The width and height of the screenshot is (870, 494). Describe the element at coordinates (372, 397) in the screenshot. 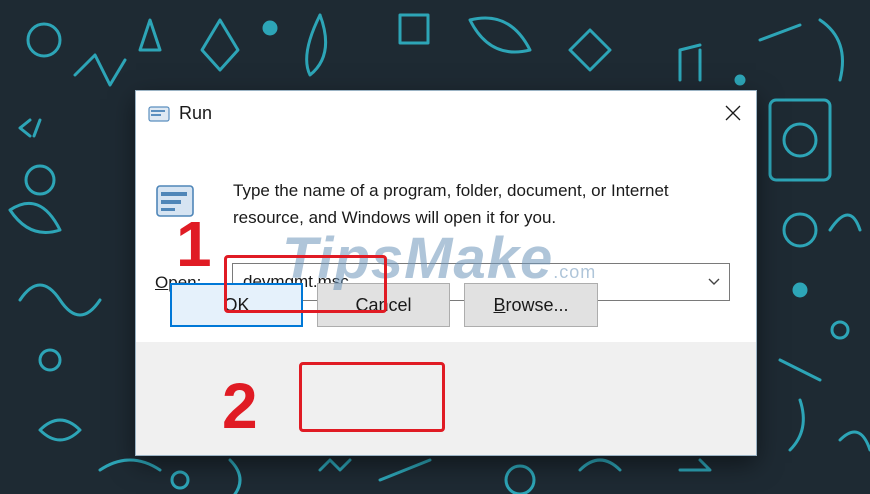

I see `highlight-box-ok` at that location.